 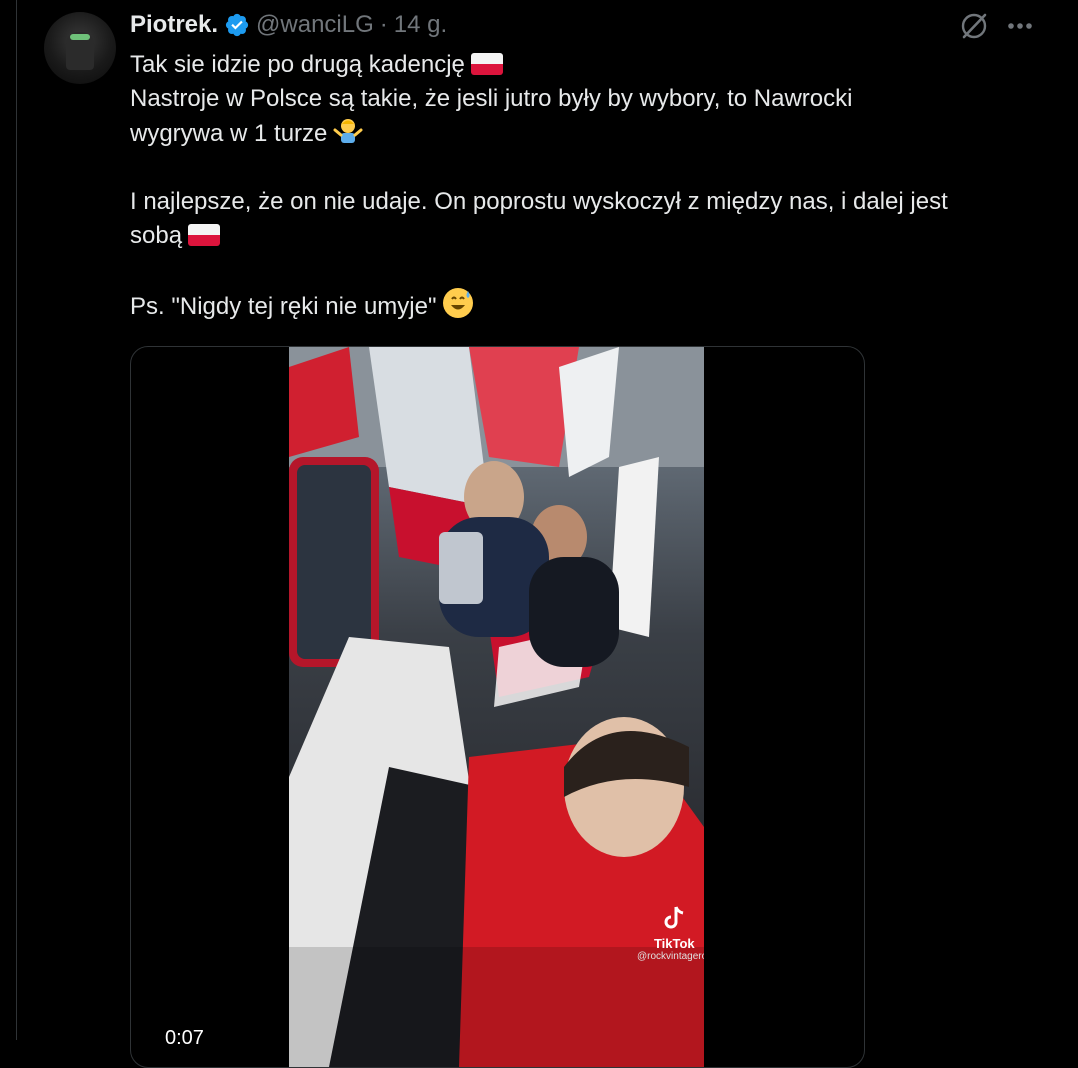 What do you see at coordinates (184, 1038) in the screenshot?
I see `video-timestamp: 0:07` at bounding box center [184, 1038].